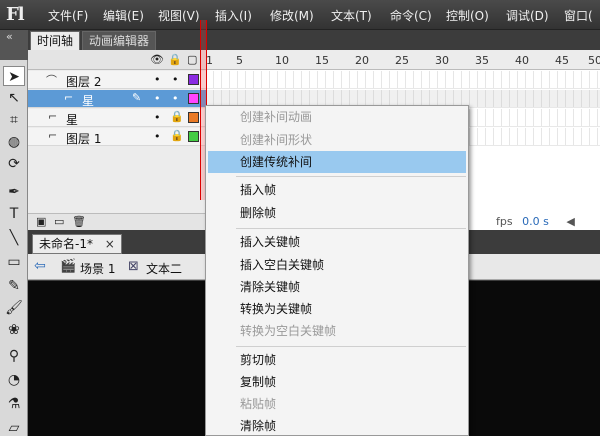 The image size is (600, 436). What do you see at coordinates (337, 360) in the screenshot?
I see `menu-cut-frames: 剪切帧` at bounding box center [337, 360].